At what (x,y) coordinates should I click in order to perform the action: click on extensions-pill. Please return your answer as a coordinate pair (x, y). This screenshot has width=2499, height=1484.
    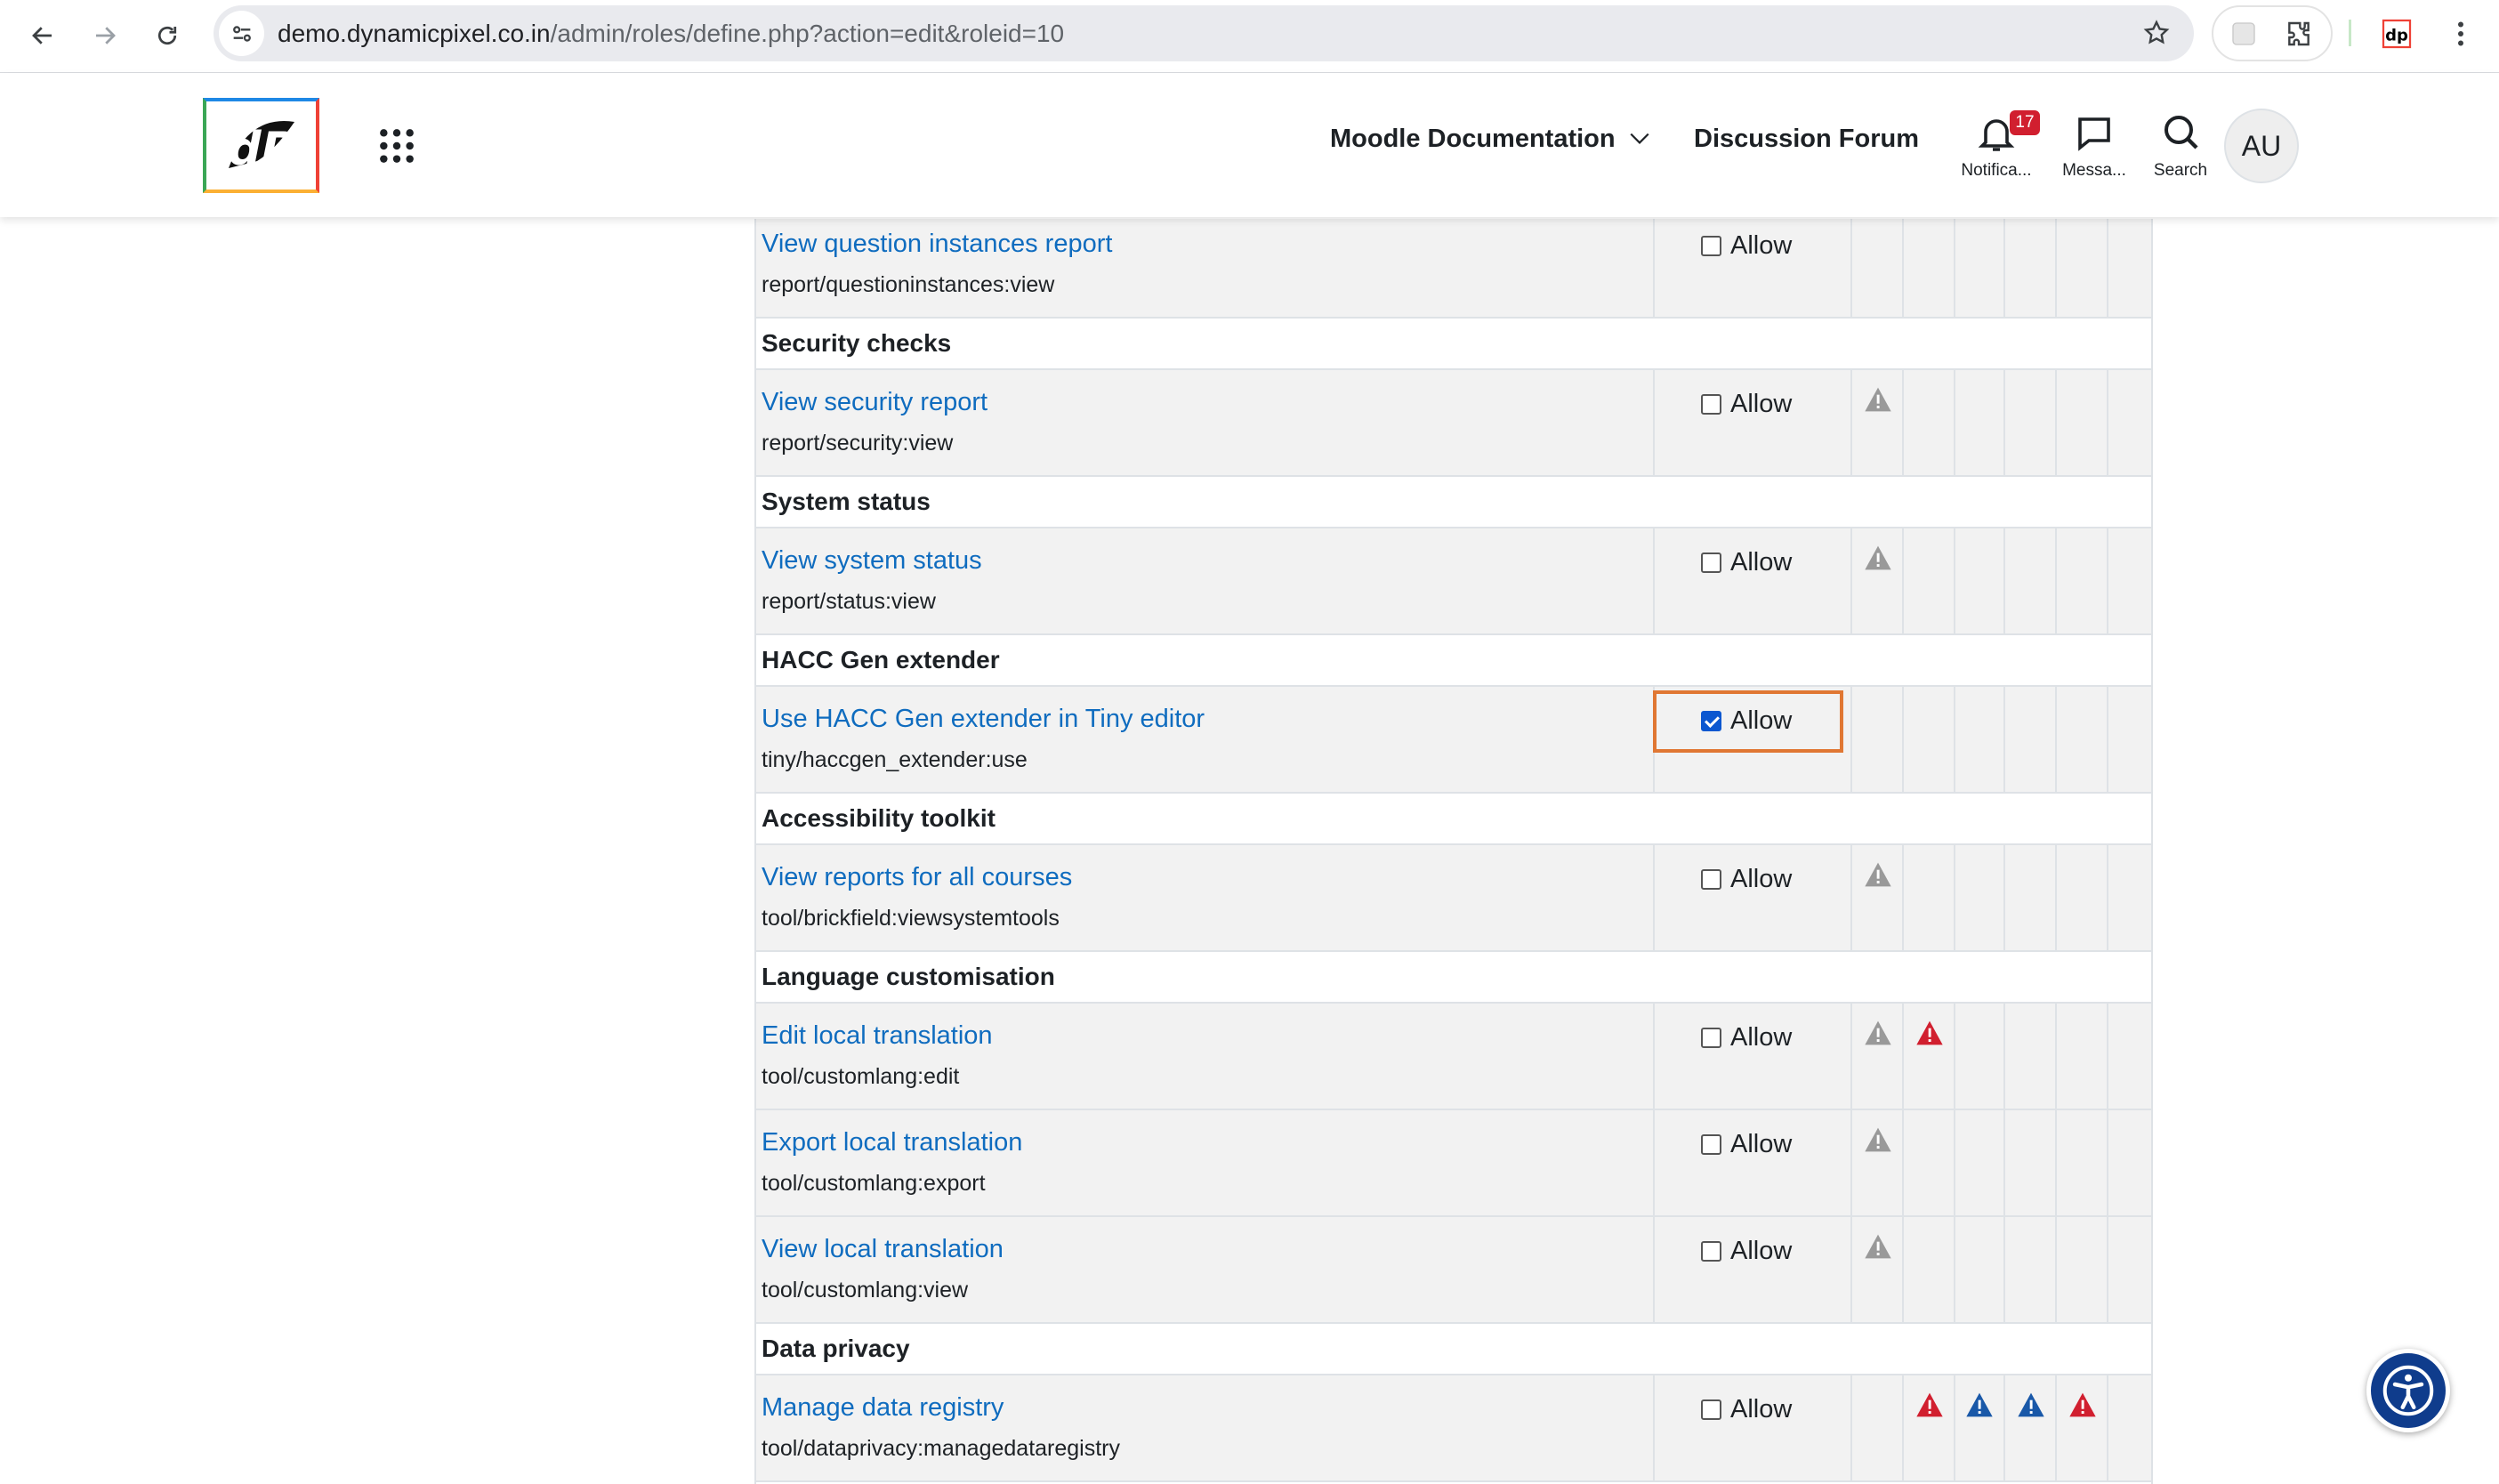
    Looking at the image, I should click on (2273, 33).